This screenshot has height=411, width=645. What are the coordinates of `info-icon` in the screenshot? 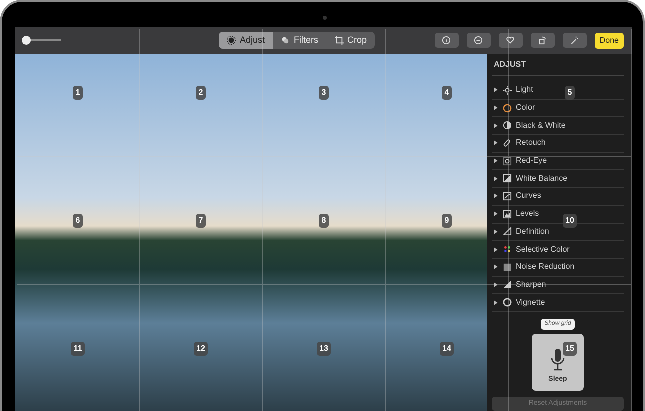 It's located at (447, 40).